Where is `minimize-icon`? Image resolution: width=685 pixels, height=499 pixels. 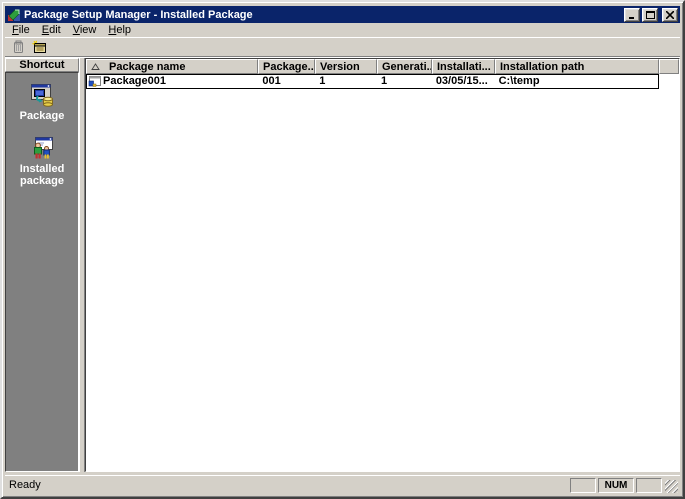 minimize-icon is located at coordinates (631, 17).